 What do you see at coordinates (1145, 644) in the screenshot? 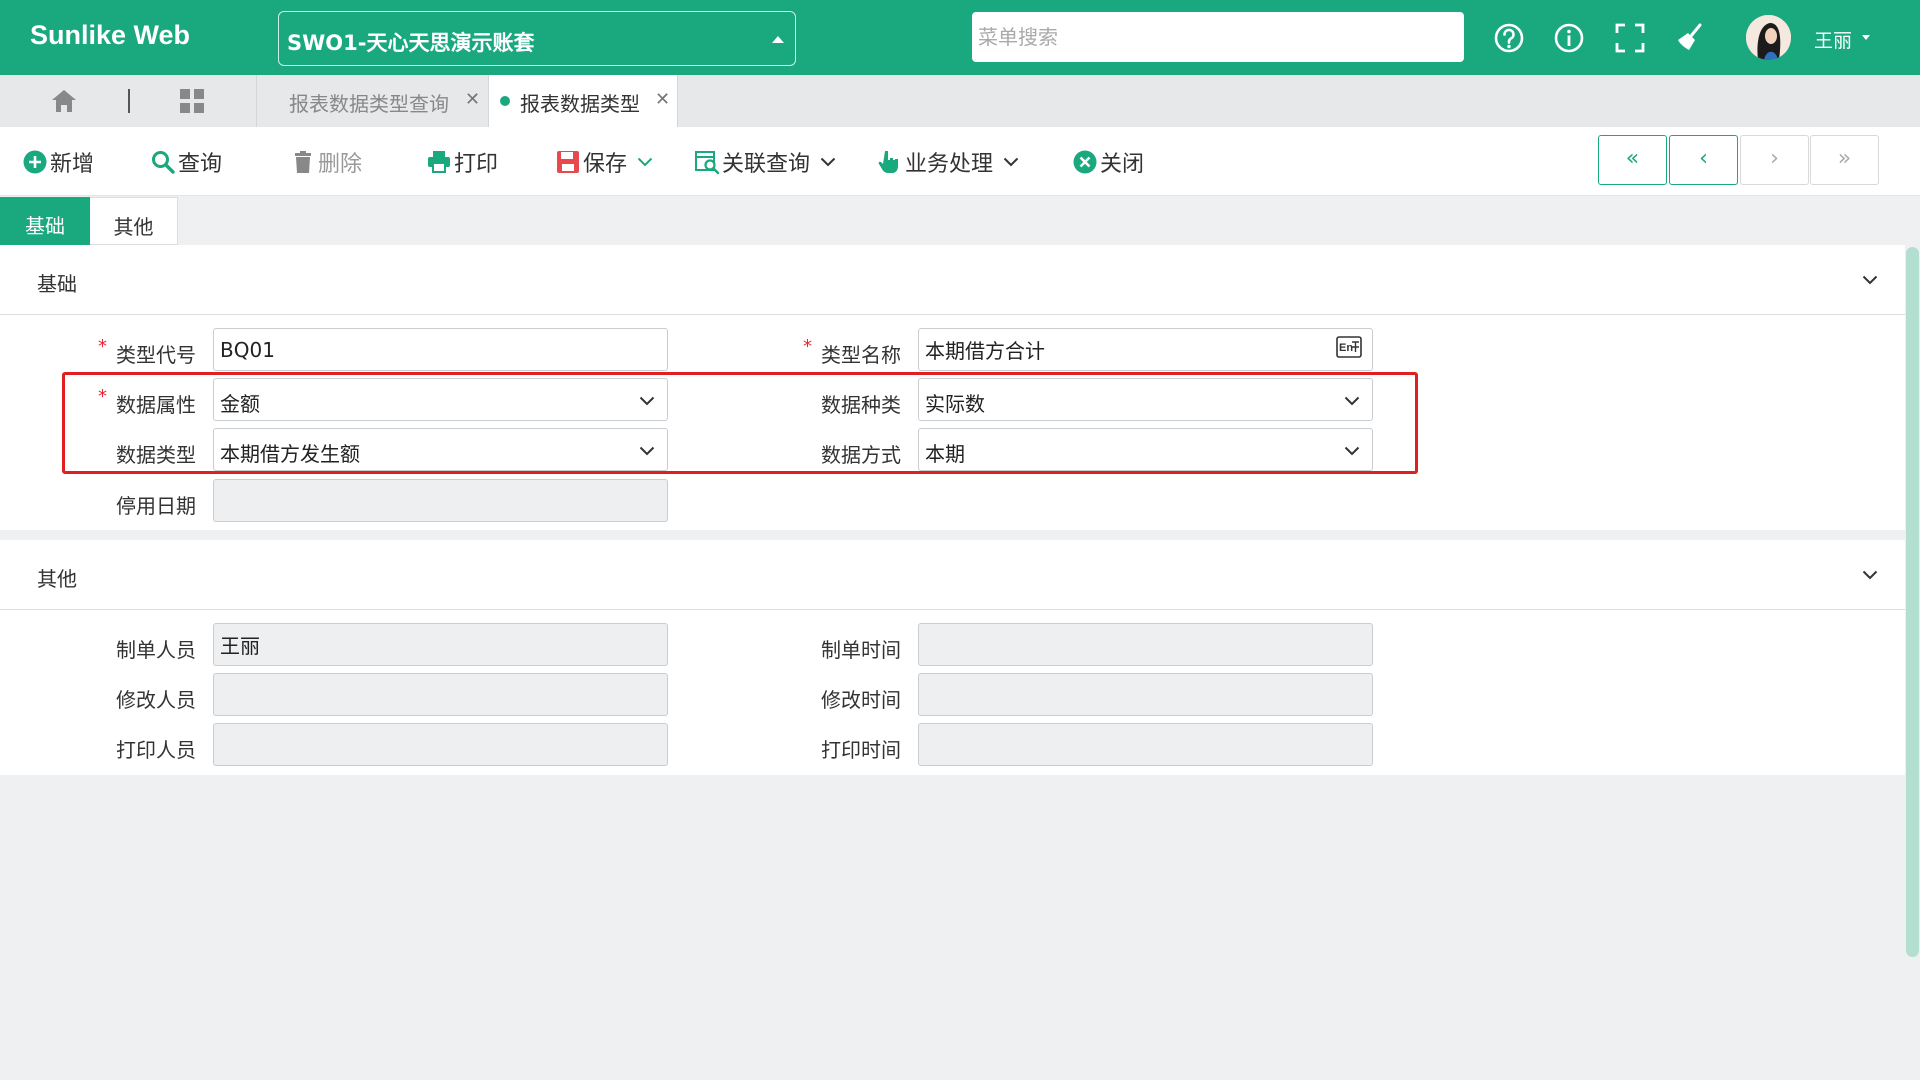
I see `create-time-input` at bounding box center [1145, 644].